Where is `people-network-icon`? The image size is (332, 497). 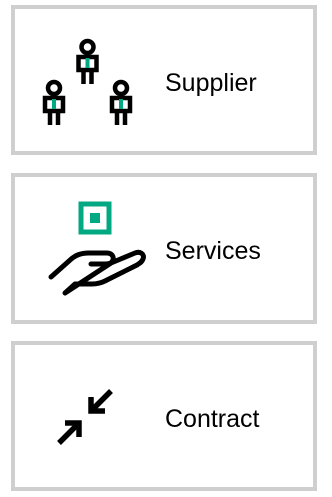
people-network-icon is located at coordinates (87, 81).